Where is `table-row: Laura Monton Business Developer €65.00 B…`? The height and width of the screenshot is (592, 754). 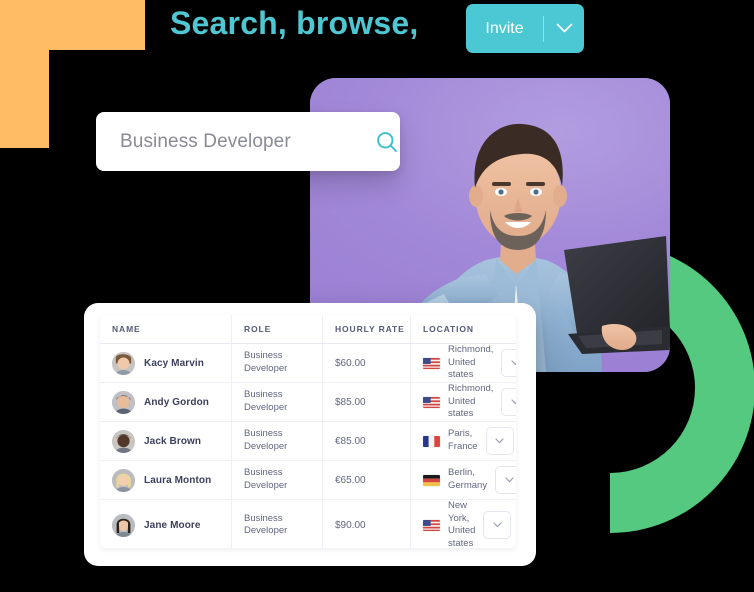
table-row: Laura Monton Business Developer €65.00 B… is located at coordinates (308, 480).